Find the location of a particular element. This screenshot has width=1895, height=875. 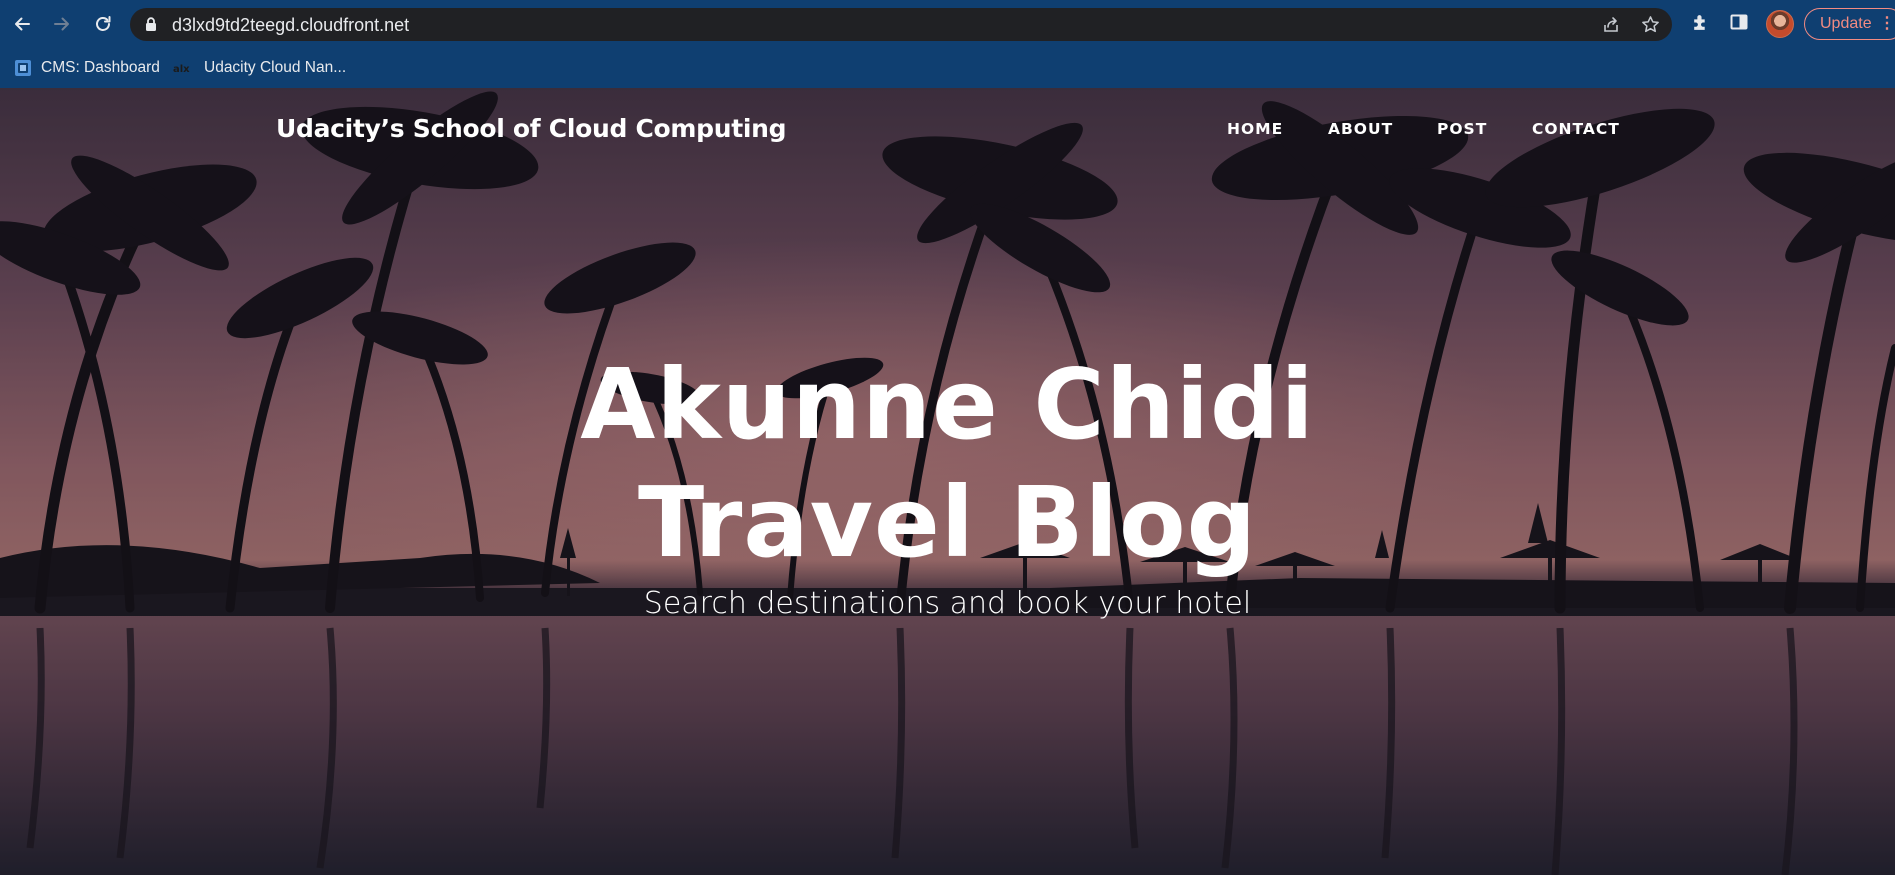

forward-arrow-icon is located at coordinates (61, 24).